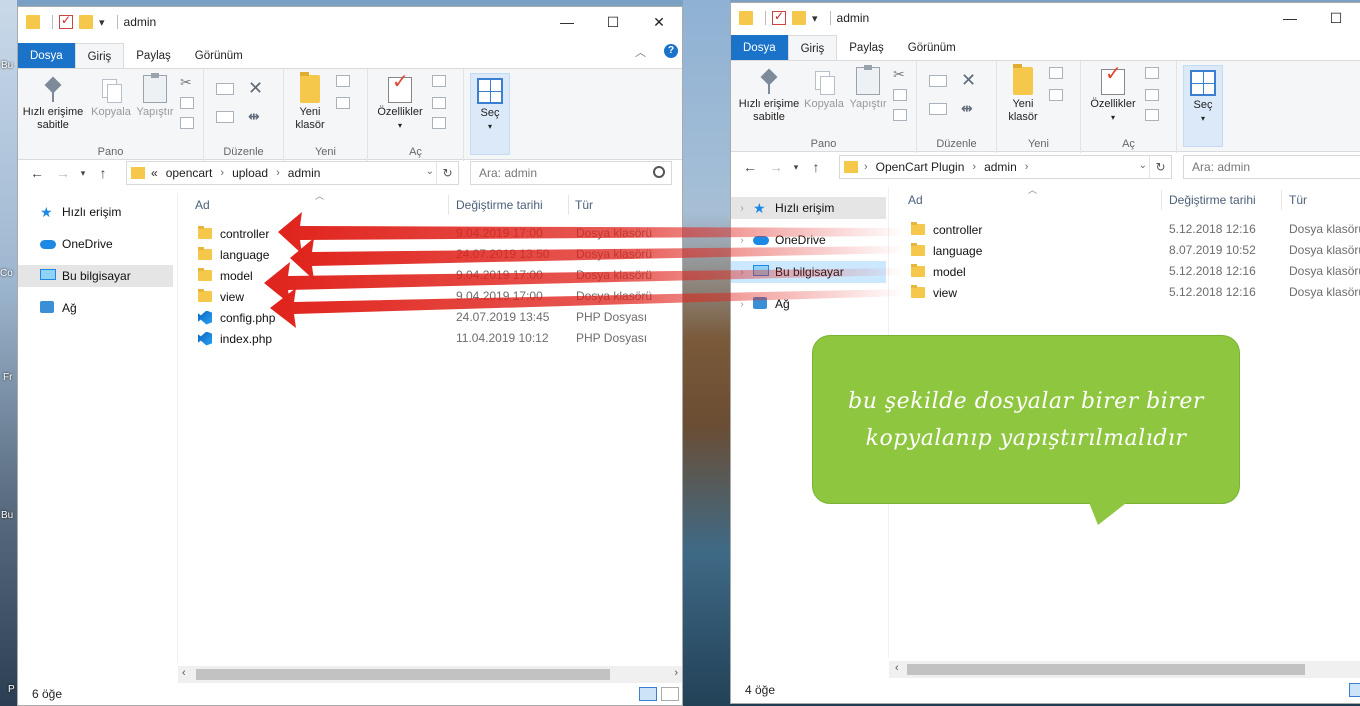 The width and height of the screenshot is (1360, 706). I want to click on help-icon: ?, so click(671, 51).